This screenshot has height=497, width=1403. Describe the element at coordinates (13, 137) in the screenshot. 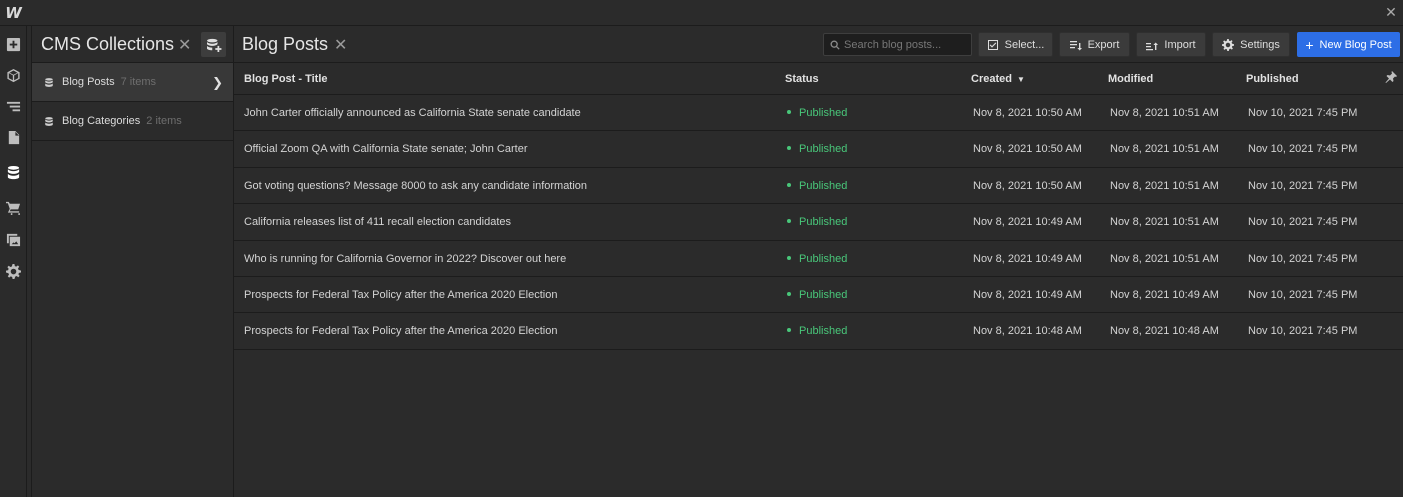

I see `pages-icon` at that location.